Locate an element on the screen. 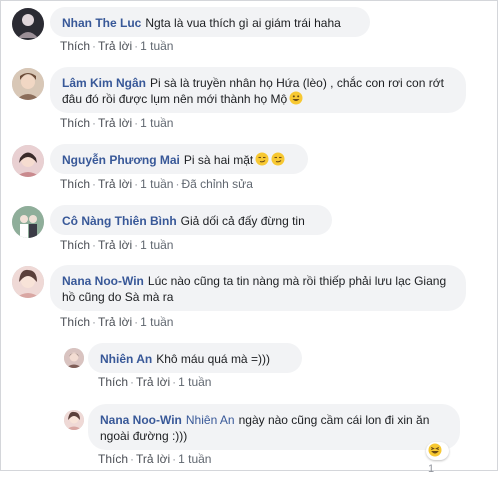 The image size is (498, 478). reply-author: Nhiên An is located at coordinates (126, 359).